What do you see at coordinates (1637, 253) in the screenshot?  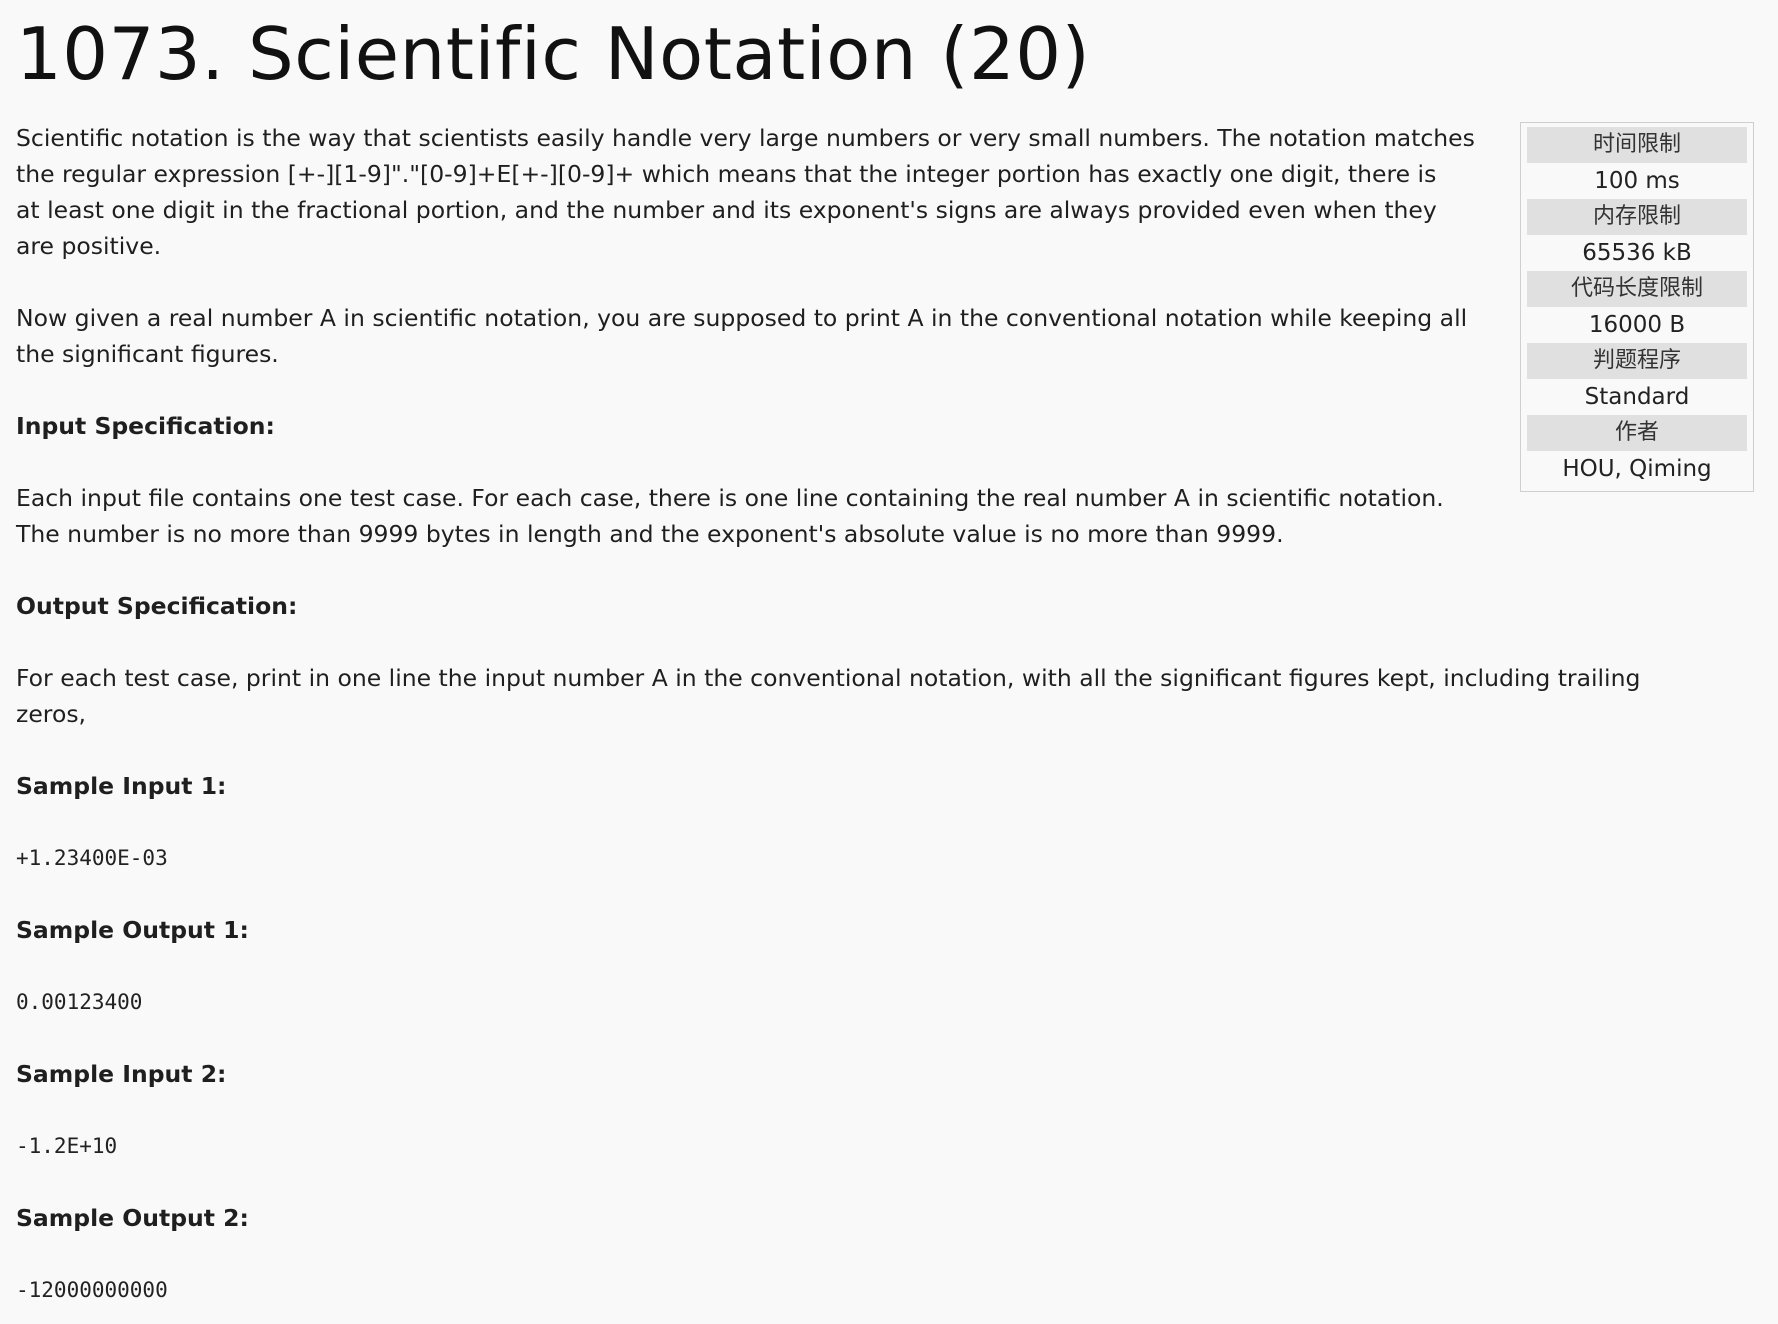 I see `memory-limit-value: 65536 kB` at bounding box center [1637, 253].